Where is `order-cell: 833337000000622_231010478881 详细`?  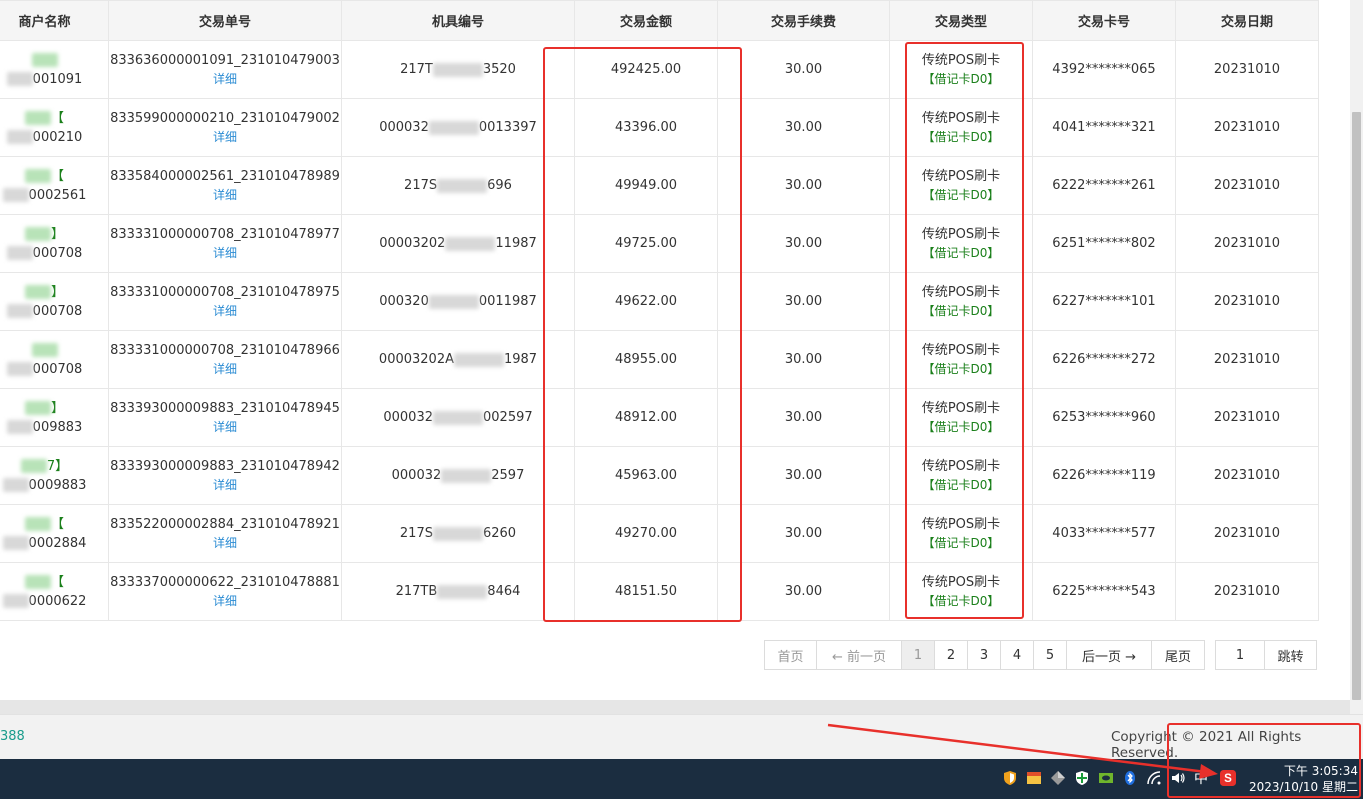
order-cell: 833337000000622_231010478881 详细 is located at coordinates (225, 591).